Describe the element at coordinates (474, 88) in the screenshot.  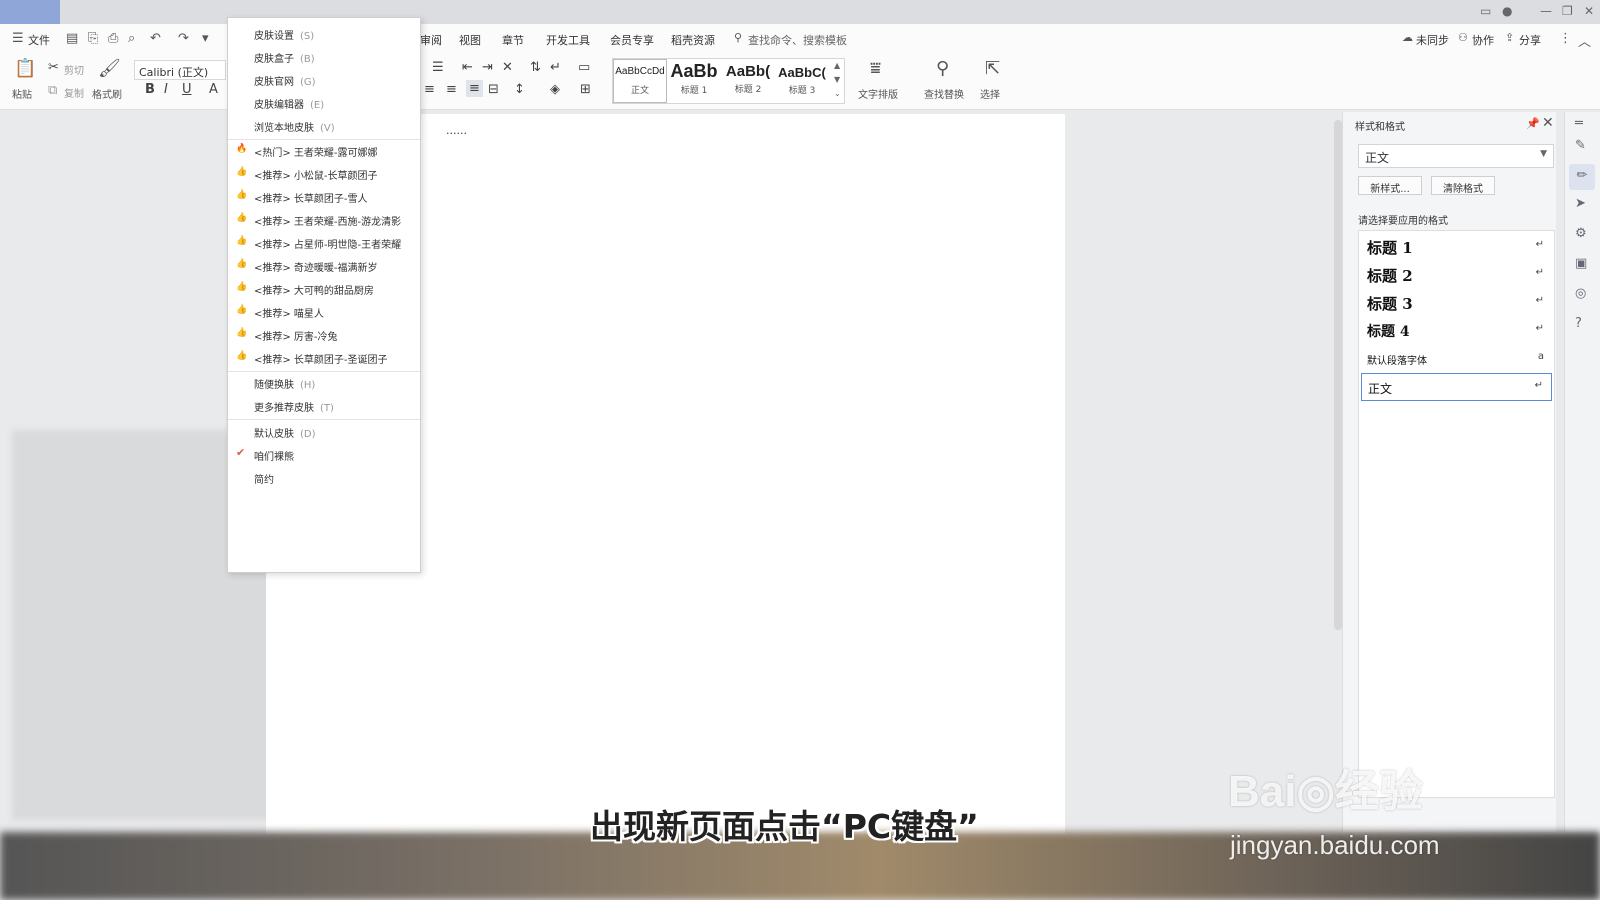
I see `justify-icon: ≡` at that location.